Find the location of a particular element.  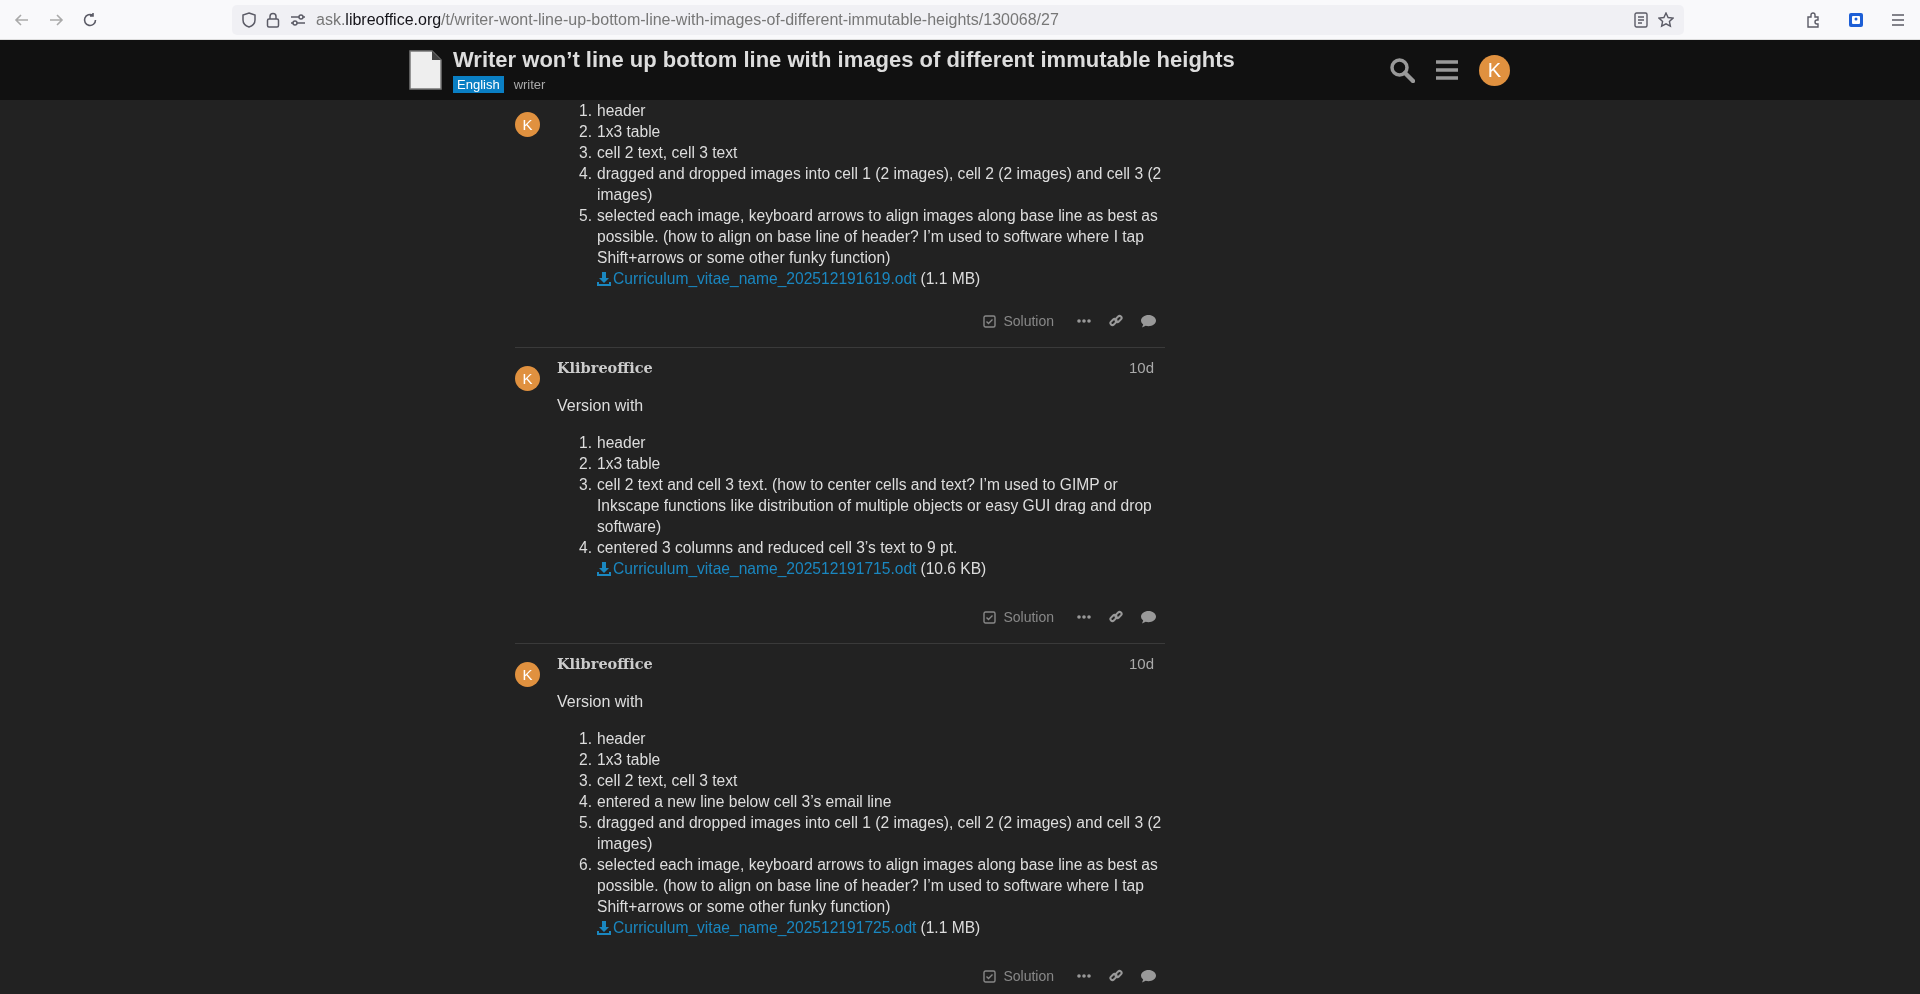

reader-view-icon is located at coordinates (1641, 19).